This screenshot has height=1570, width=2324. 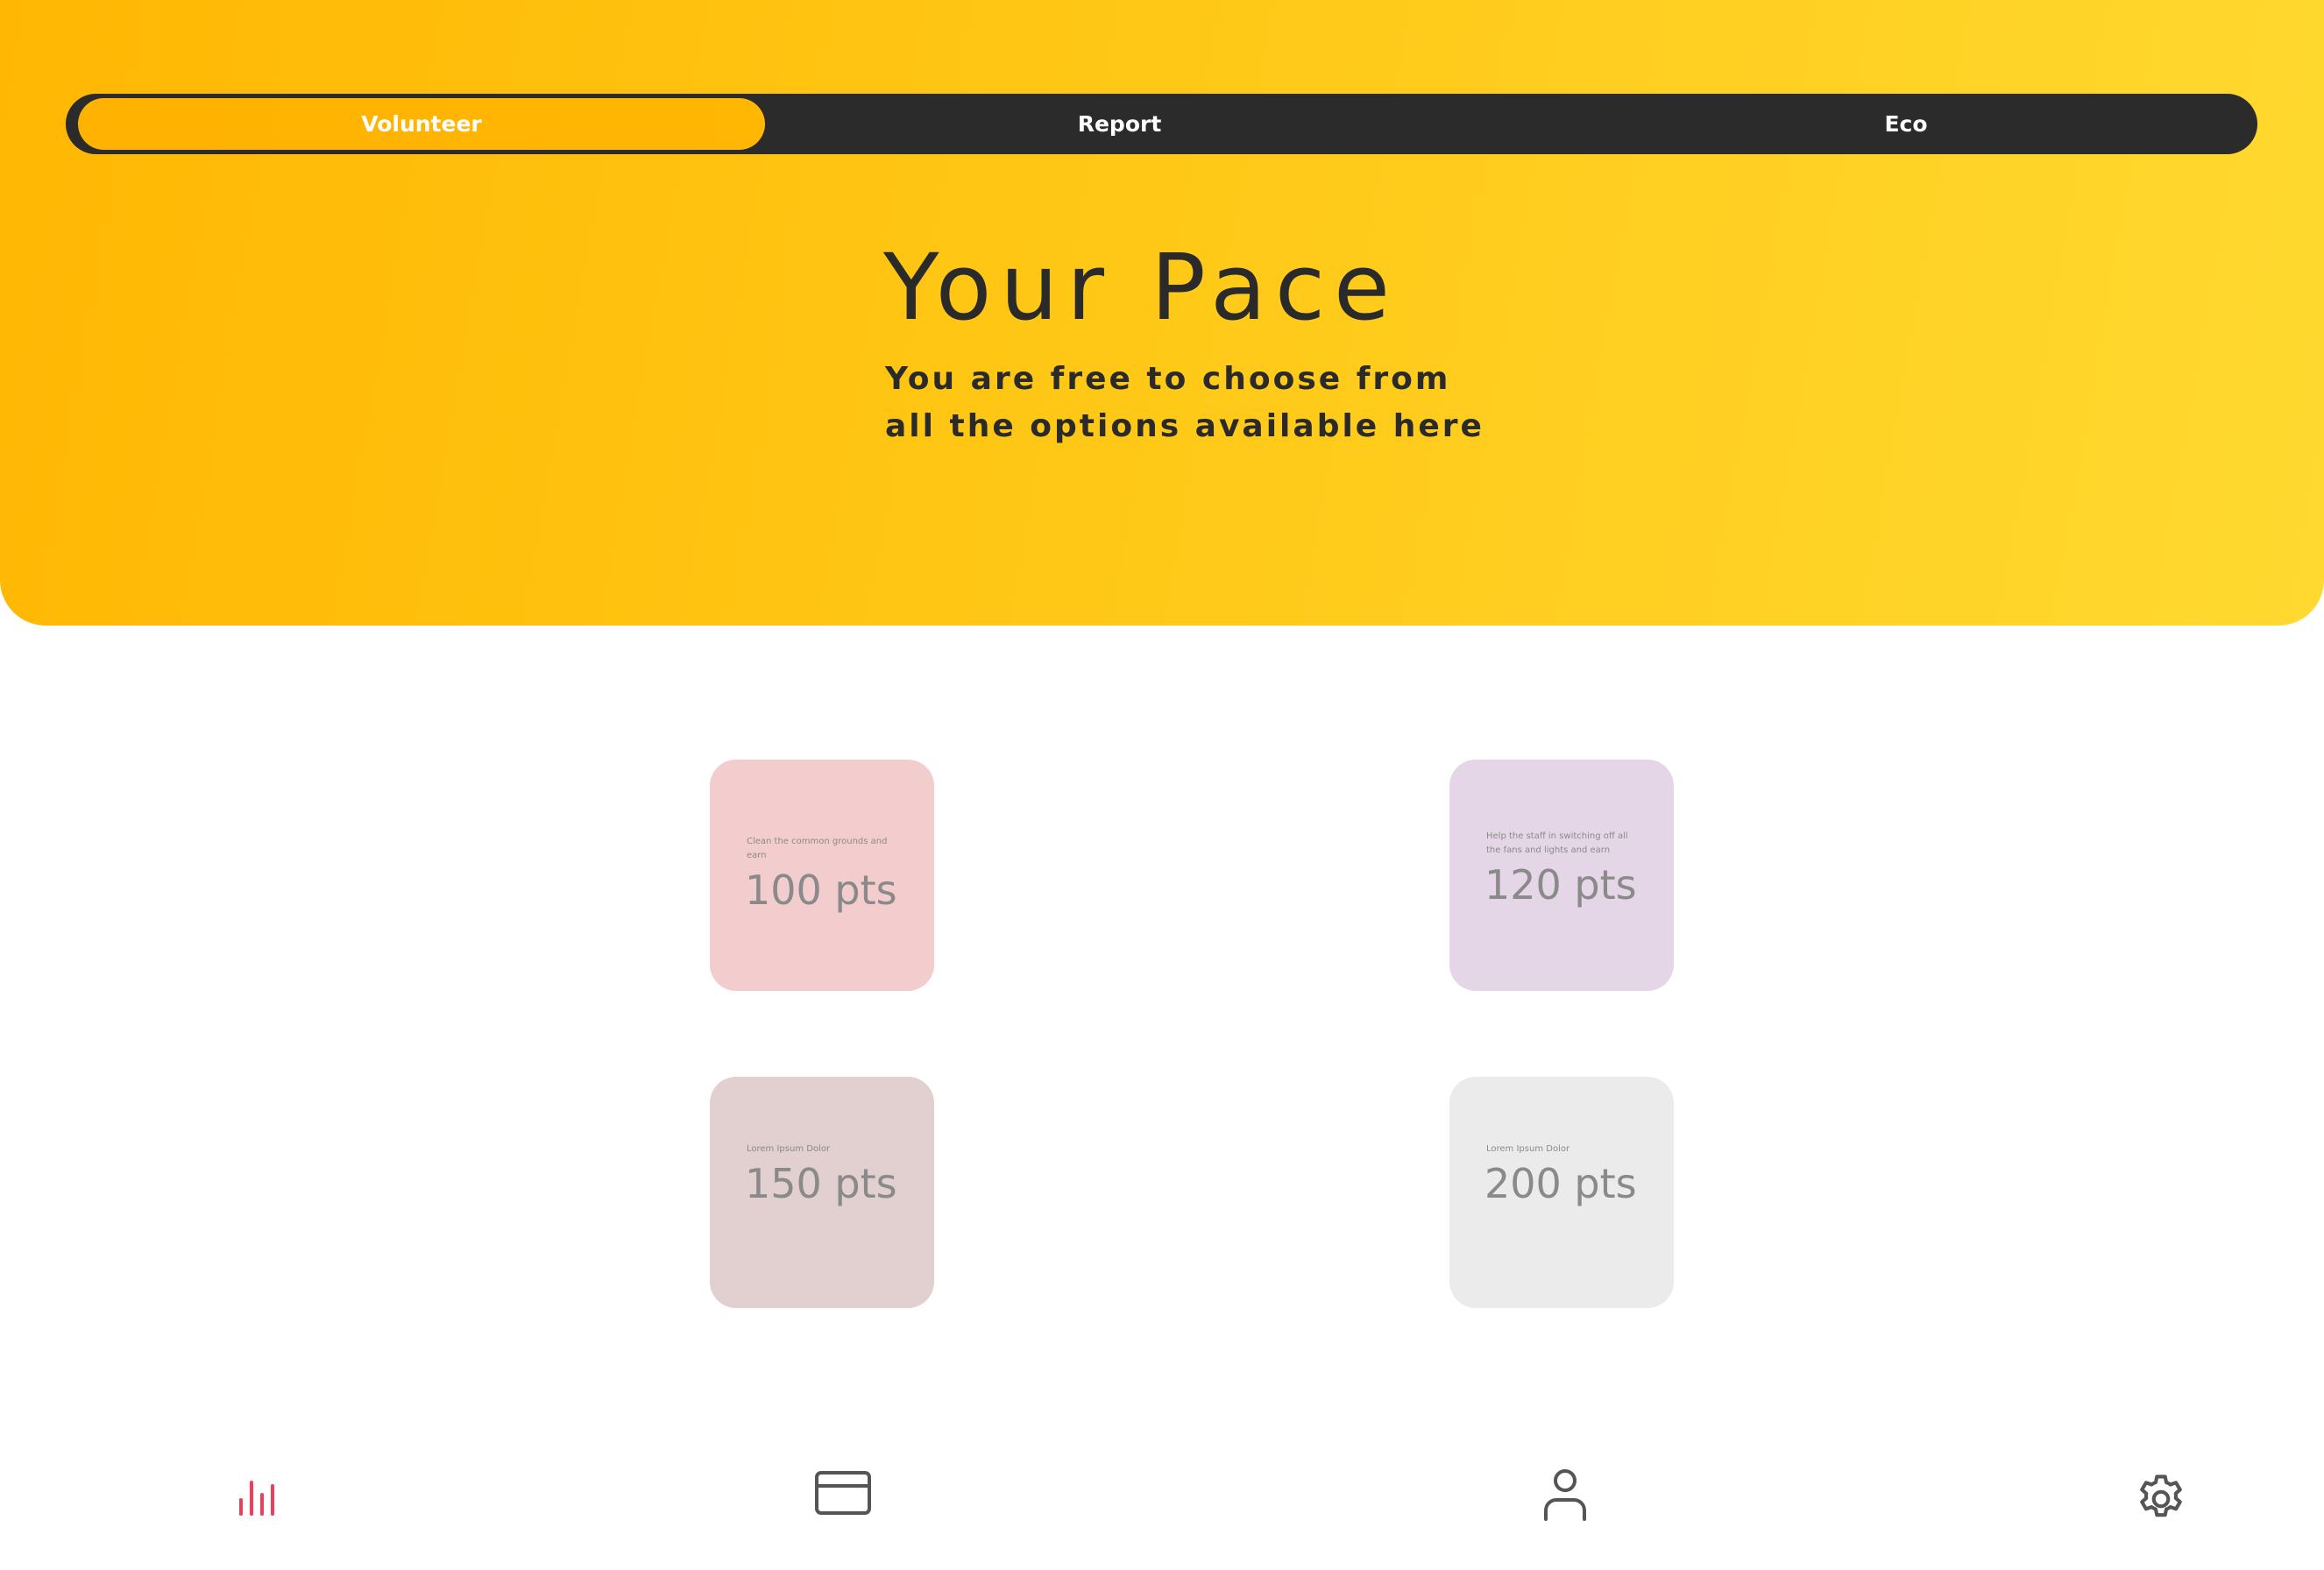 I want to click on task-card-description: Clean the common grounds and earn, so click(x=817, y=848).